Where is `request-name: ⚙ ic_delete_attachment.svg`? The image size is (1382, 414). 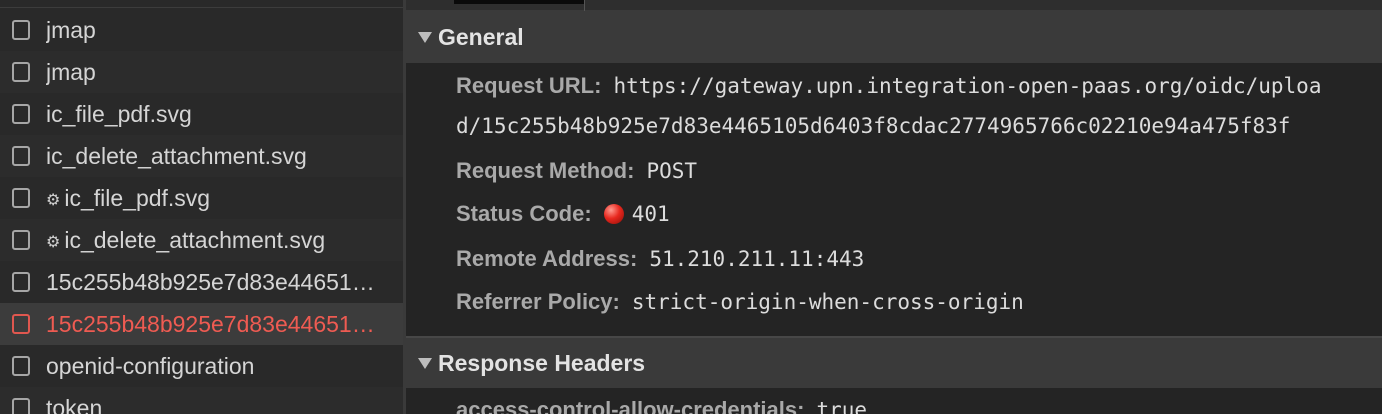
request-name: ⚙ ic_delete_attachment.svg is located at coordinates (221, 240).